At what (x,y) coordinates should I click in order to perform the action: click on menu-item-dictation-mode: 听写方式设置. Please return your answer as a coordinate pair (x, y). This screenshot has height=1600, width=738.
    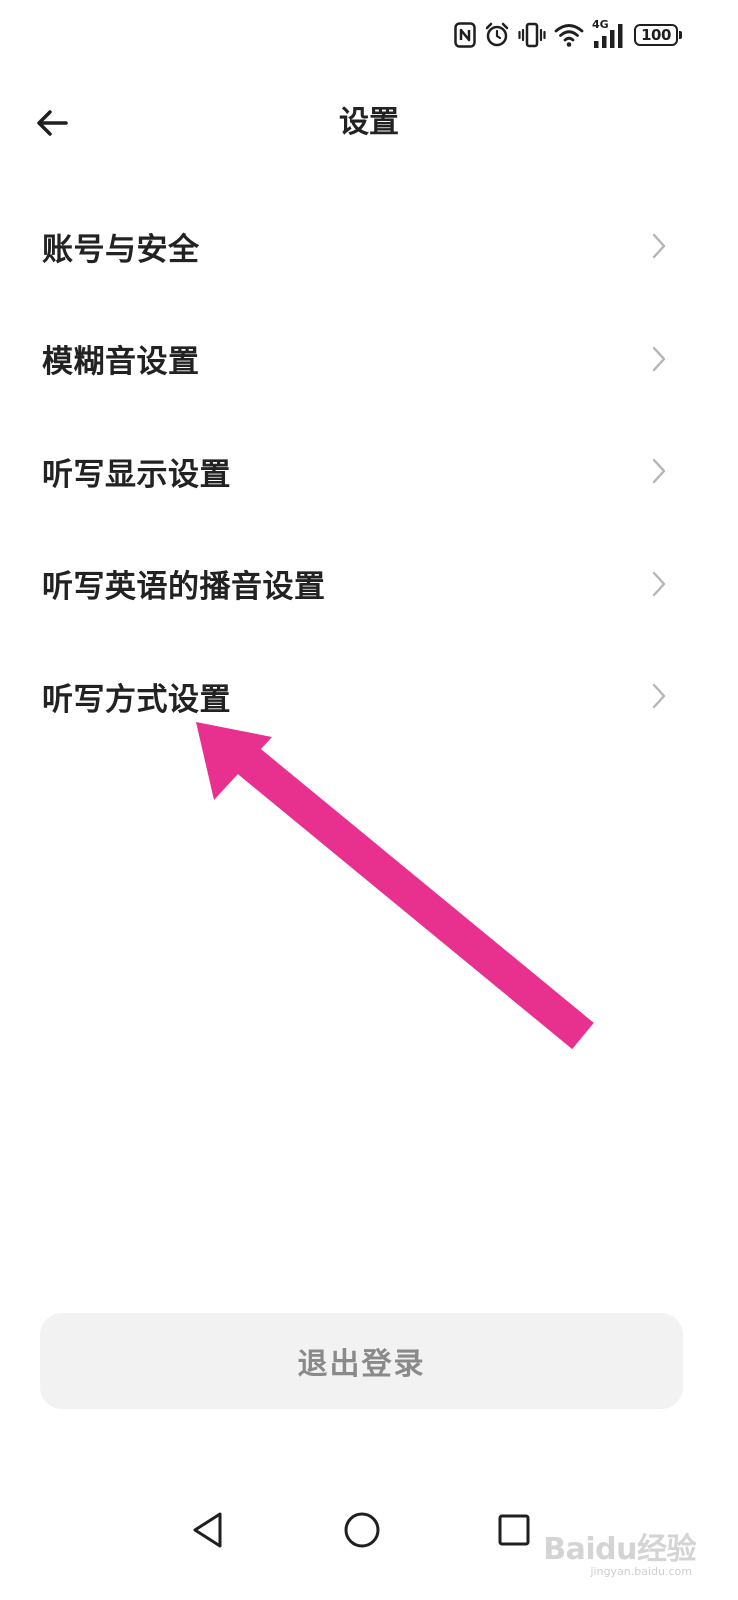
    Looking at the image, I should click on (369, 696).